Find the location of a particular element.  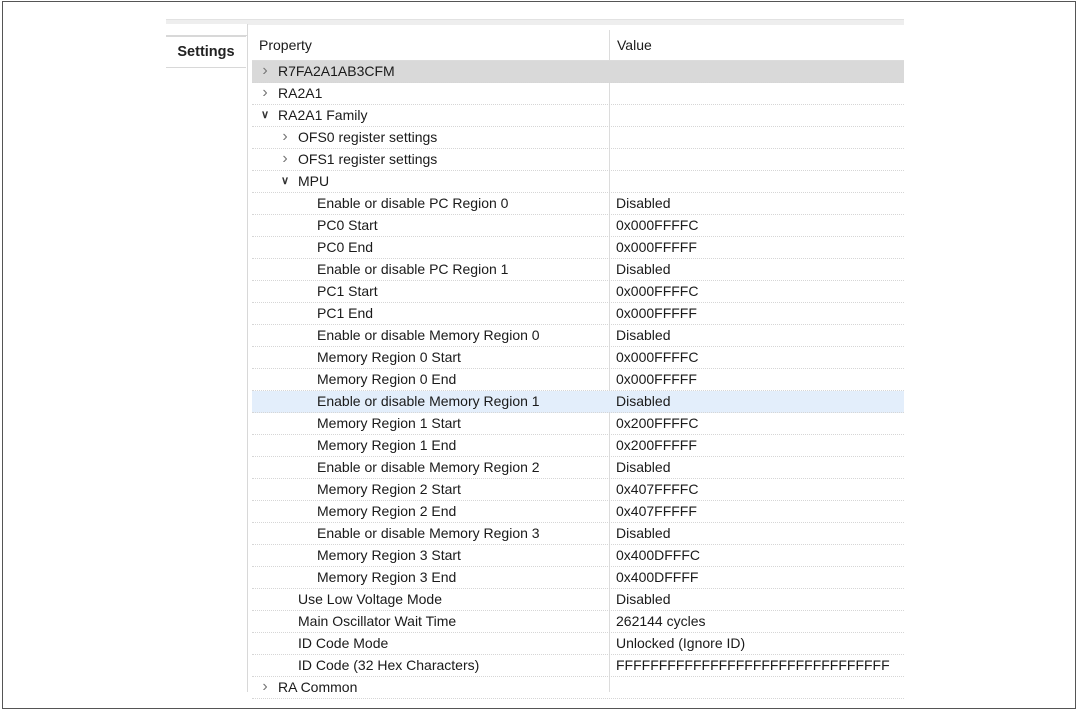

tree-row-r7fa2a1ab3cfm: R7FA2A1AB3CFM is located at coordinates (578, 72).